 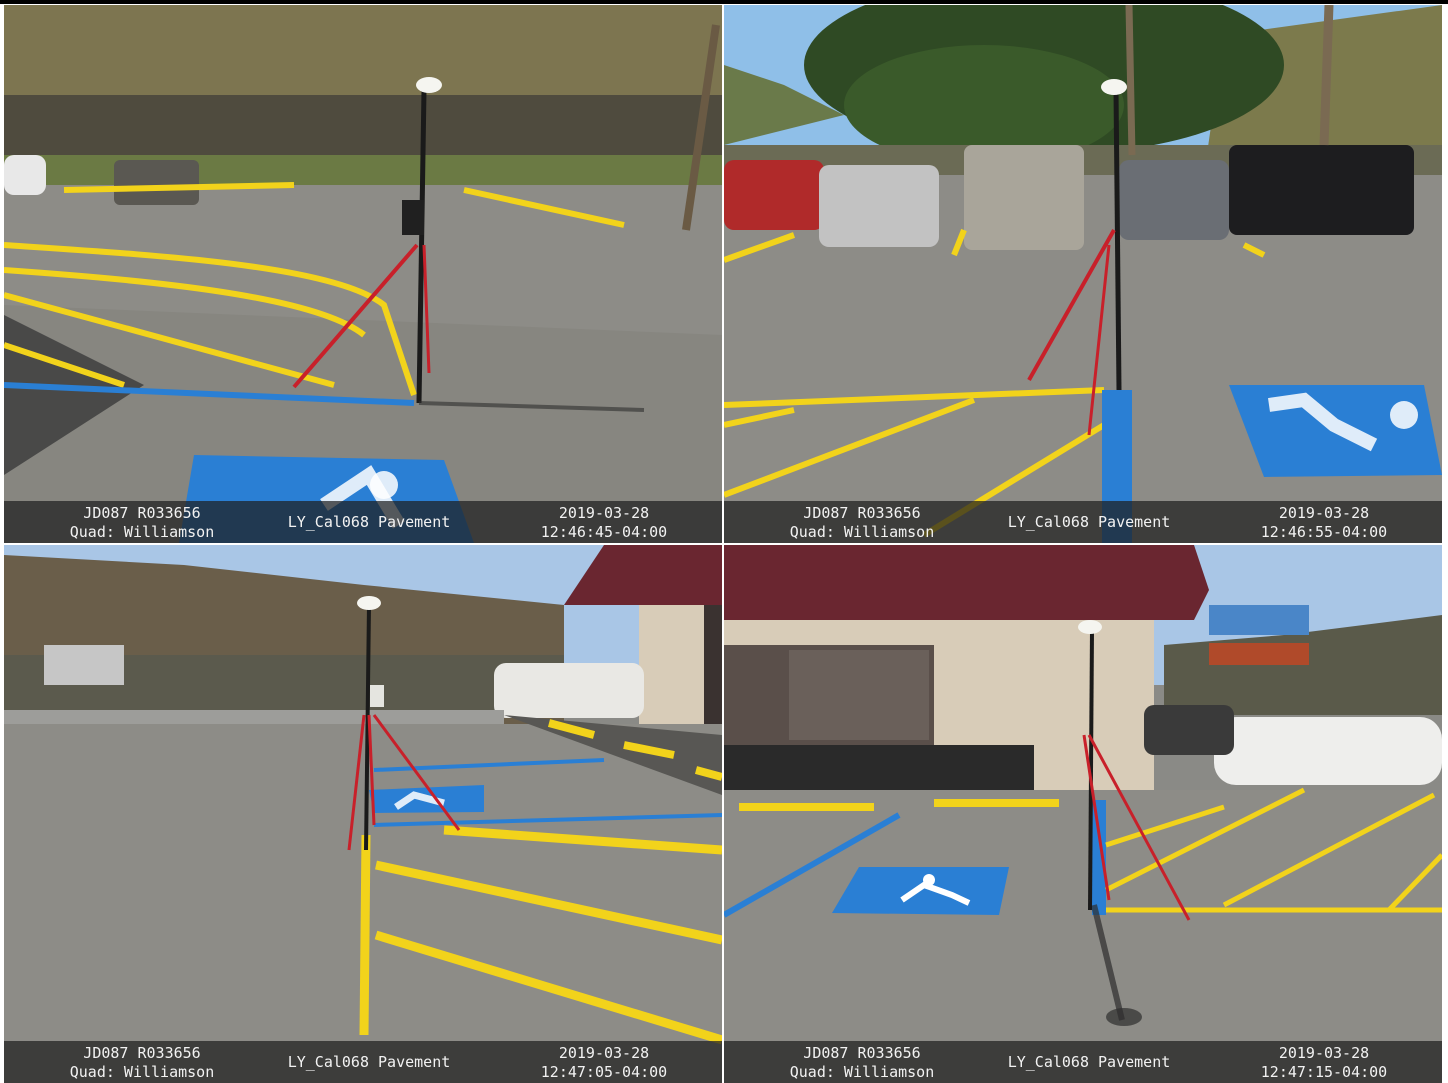 I want to click on caption-timestamp-block: 2019-03-28 12:46:45-04:00, so click(x=604, y=523).